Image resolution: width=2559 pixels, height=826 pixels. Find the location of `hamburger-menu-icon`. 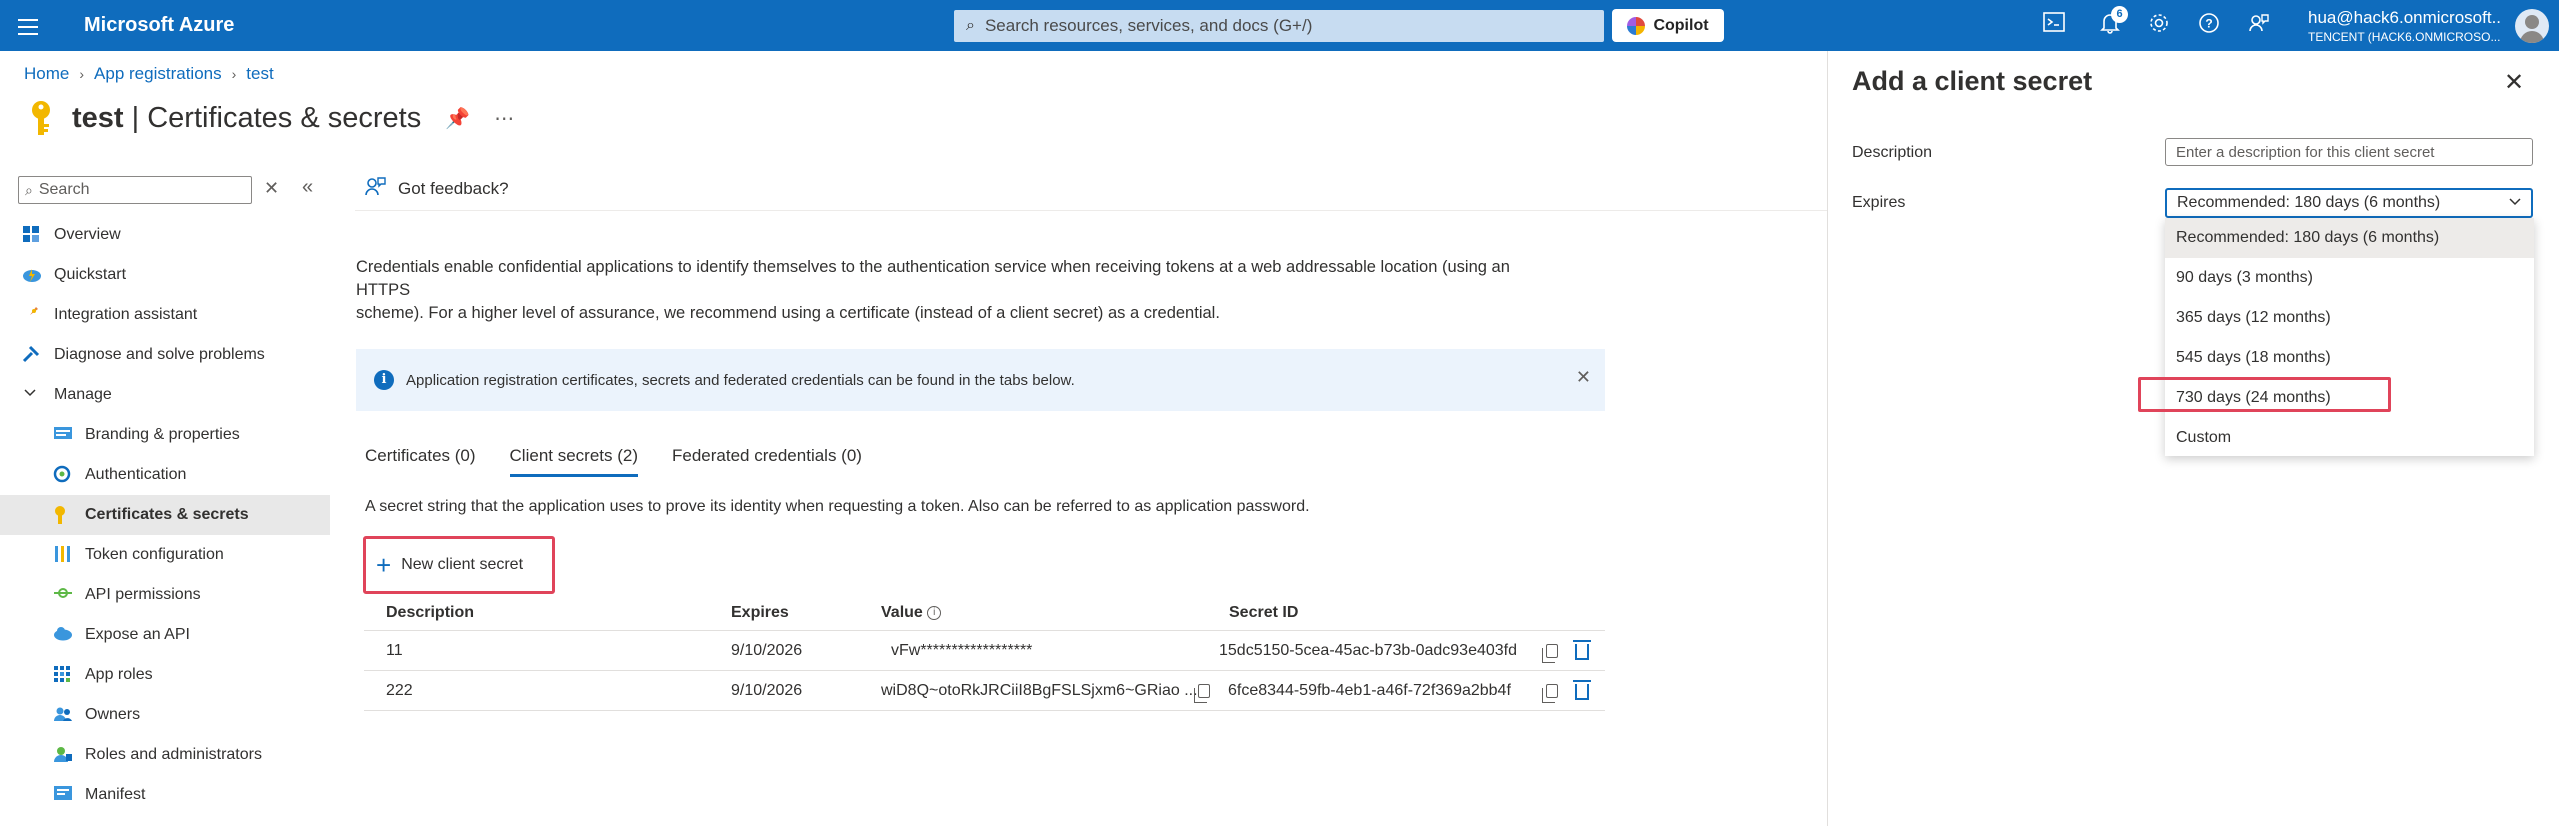

hamburger-menu-icon is located at coordinates (28, 26).